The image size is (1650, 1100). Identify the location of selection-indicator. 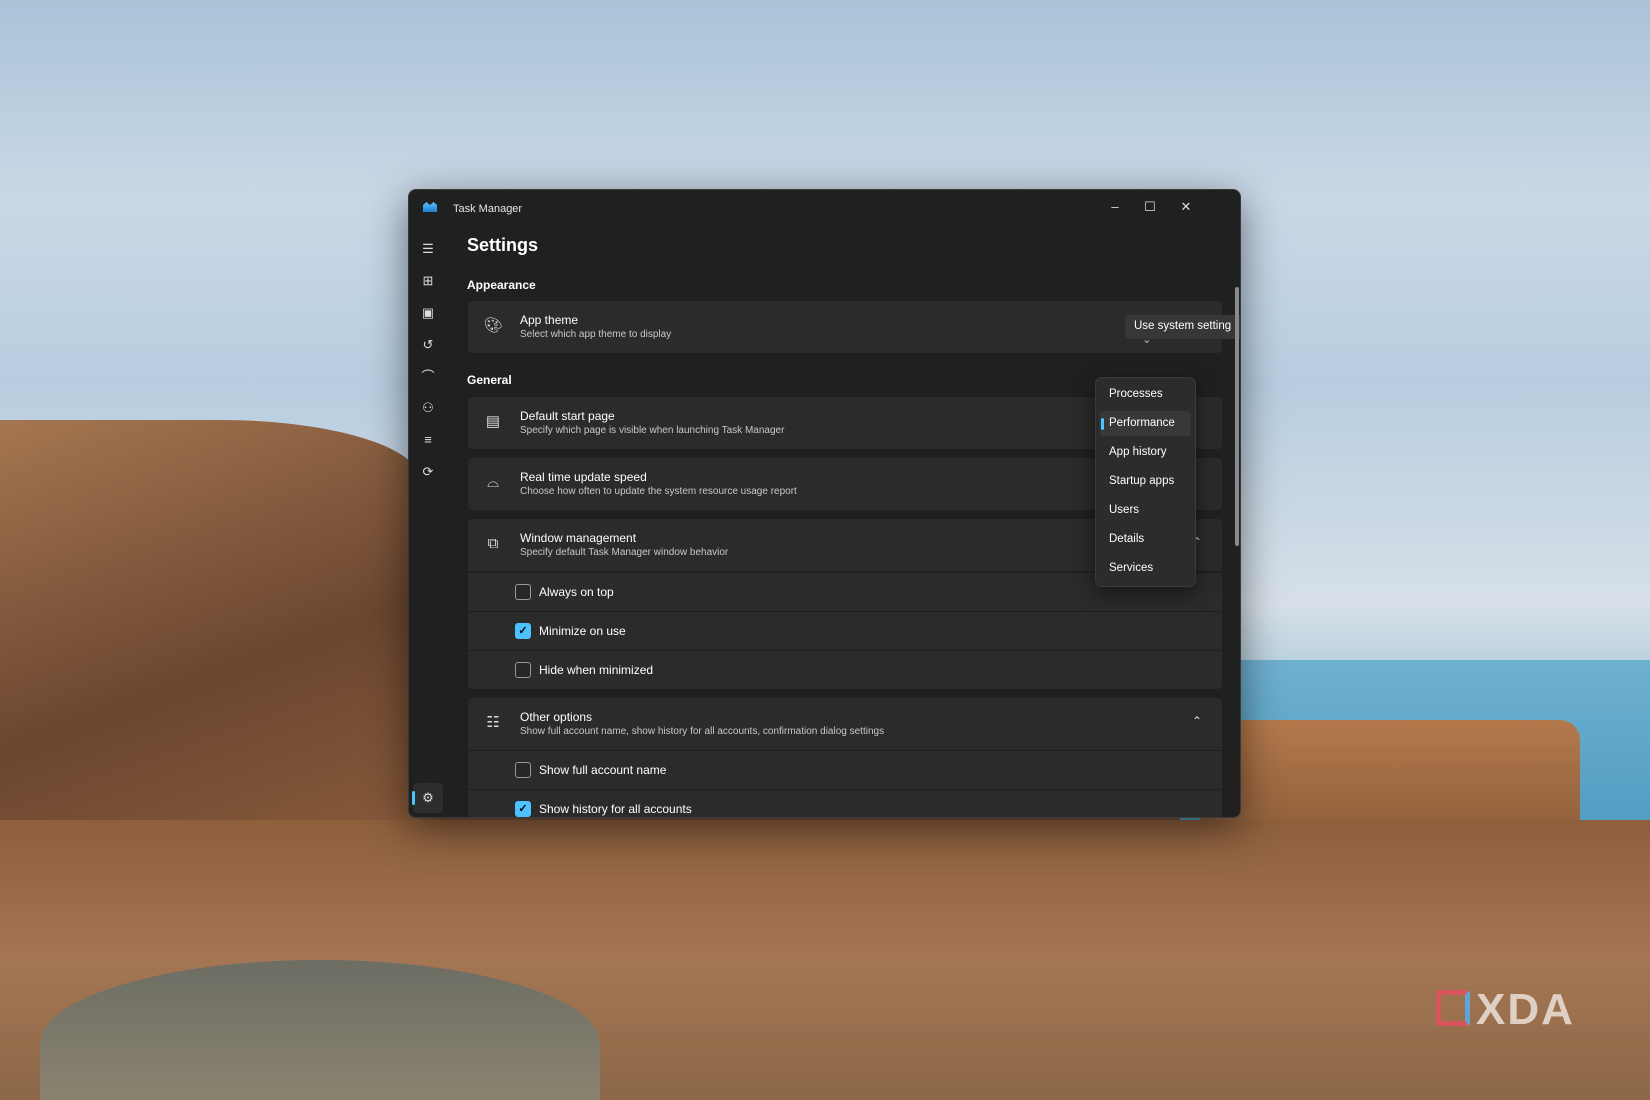
(1102, 424).